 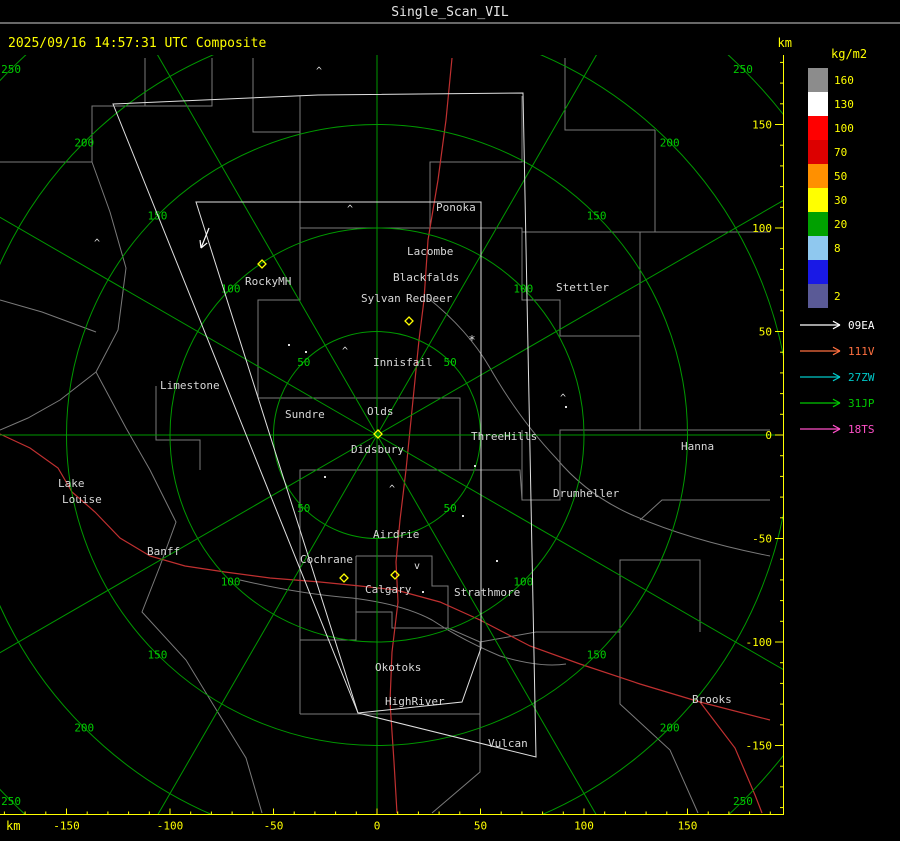 What do you see at coordinates (190, 385) in the screenshot?
I see `city-label: Limestone` at bounding box center [190, 385].